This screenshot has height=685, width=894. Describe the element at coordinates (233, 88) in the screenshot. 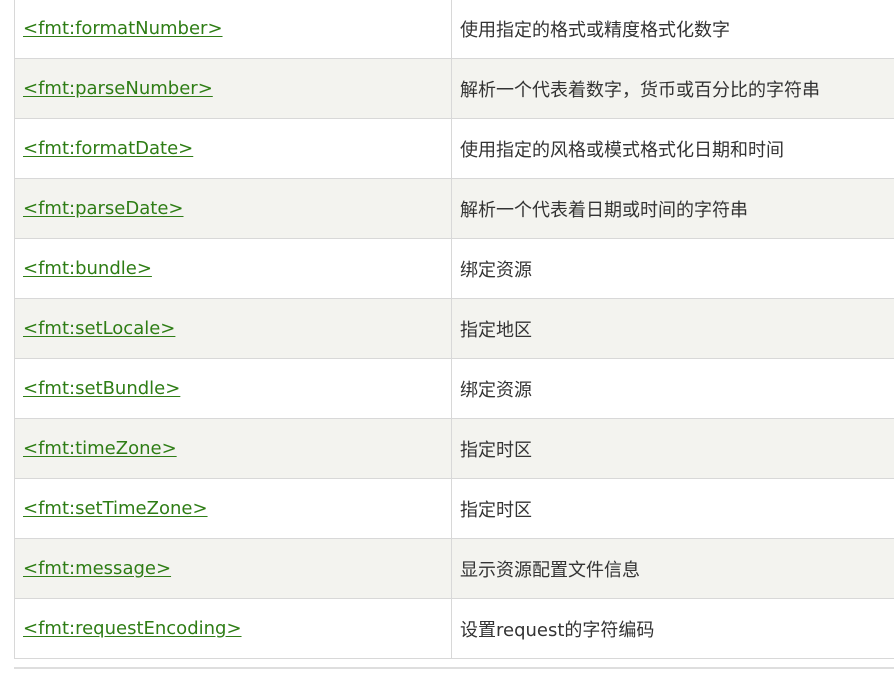

I see `tag-cell: <fmt:parseNumber>` at that location.